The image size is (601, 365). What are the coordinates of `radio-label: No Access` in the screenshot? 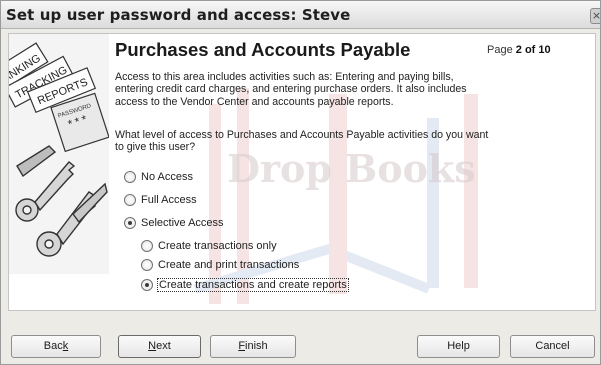 It's located at (167, 177).